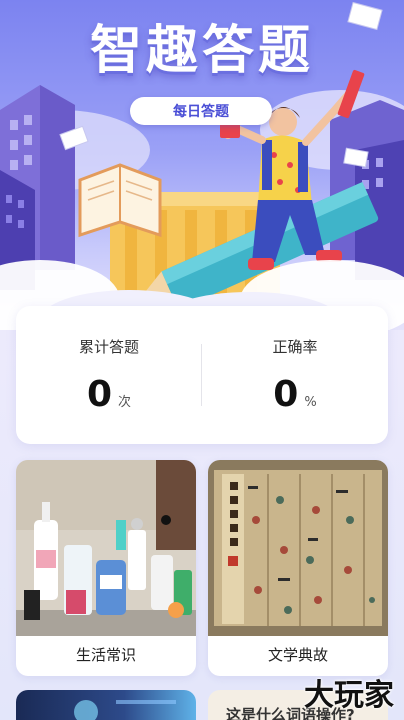 This screenshot has height=720, width=404. What do you see at coordinates (201, 111) in the screenshot?
I see `daily-quiz-button: 每日答题` at bounding box center [201, 111].